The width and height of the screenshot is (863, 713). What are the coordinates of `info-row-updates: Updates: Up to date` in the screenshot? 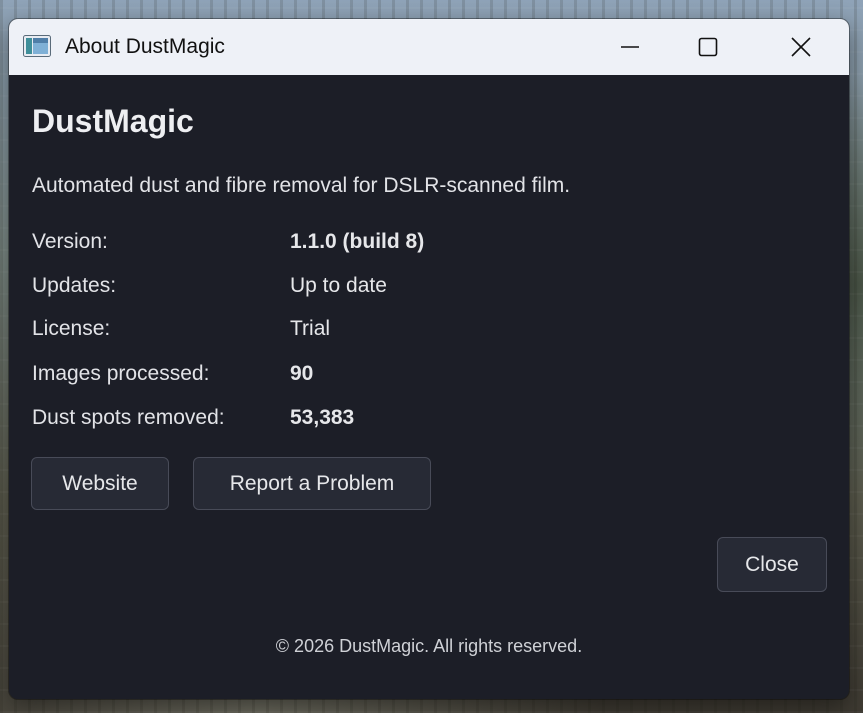 It's located at (382, 289).